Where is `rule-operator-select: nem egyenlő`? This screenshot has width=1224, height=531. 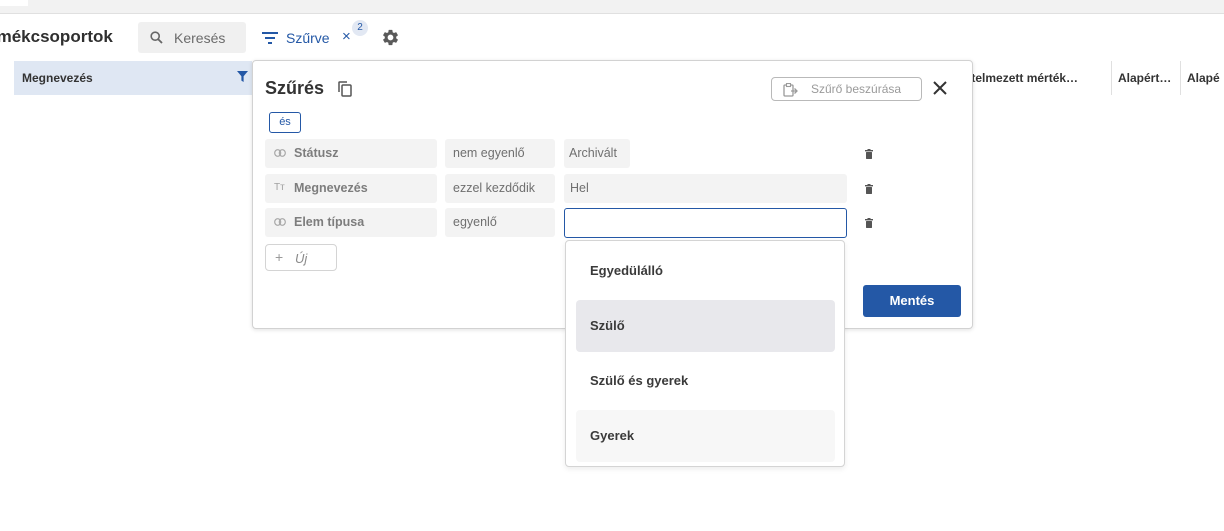
rule-operator-select: nem egyenlő is located at coordinates (500, 153).